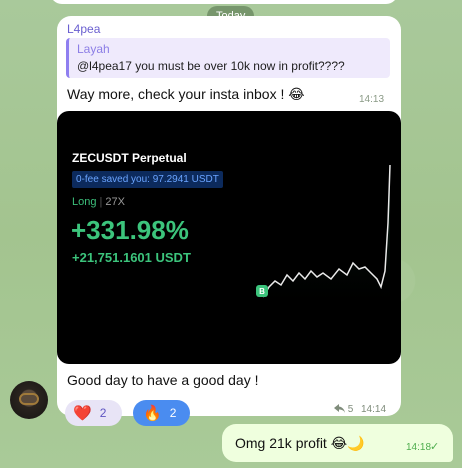 This screenshot has height=468, width=462. Describe the element at coordinates (339, 408) in the screenshot. I see `reply-arrow-icon` at that location.